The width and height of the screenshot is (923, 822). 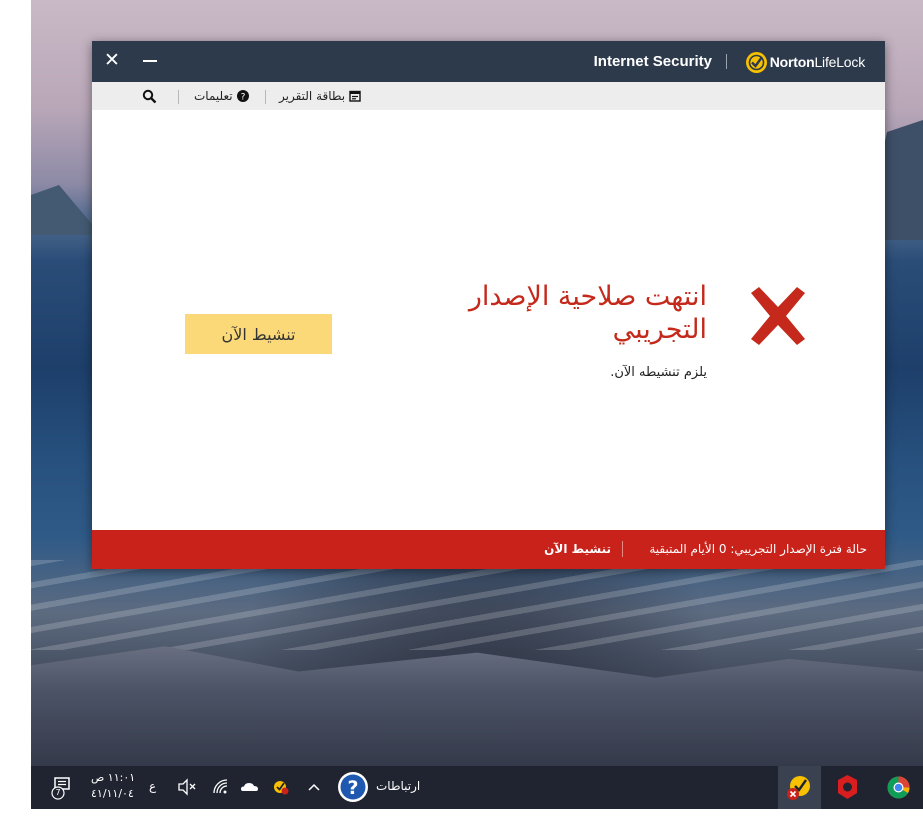 I want to click on wallpaper-mountain, so click(x=66, y=210).